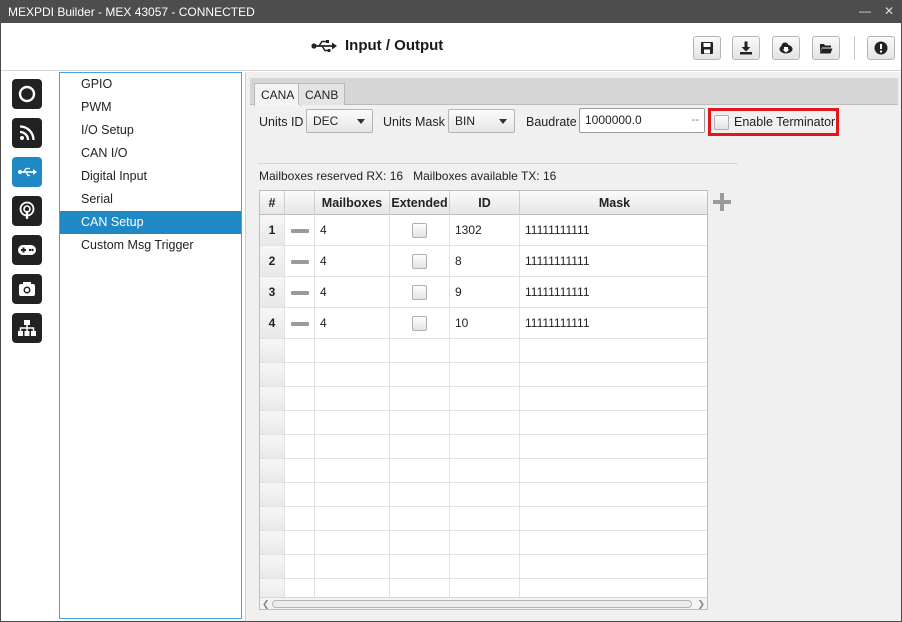 The height and width of the screenshot is (622, 902). What do you see at coordinates (150, 245) in the screenshot?
I see `menu-item-custom-msg-trigger: Custom Msg Trigger` at bounding box center [150, 245].